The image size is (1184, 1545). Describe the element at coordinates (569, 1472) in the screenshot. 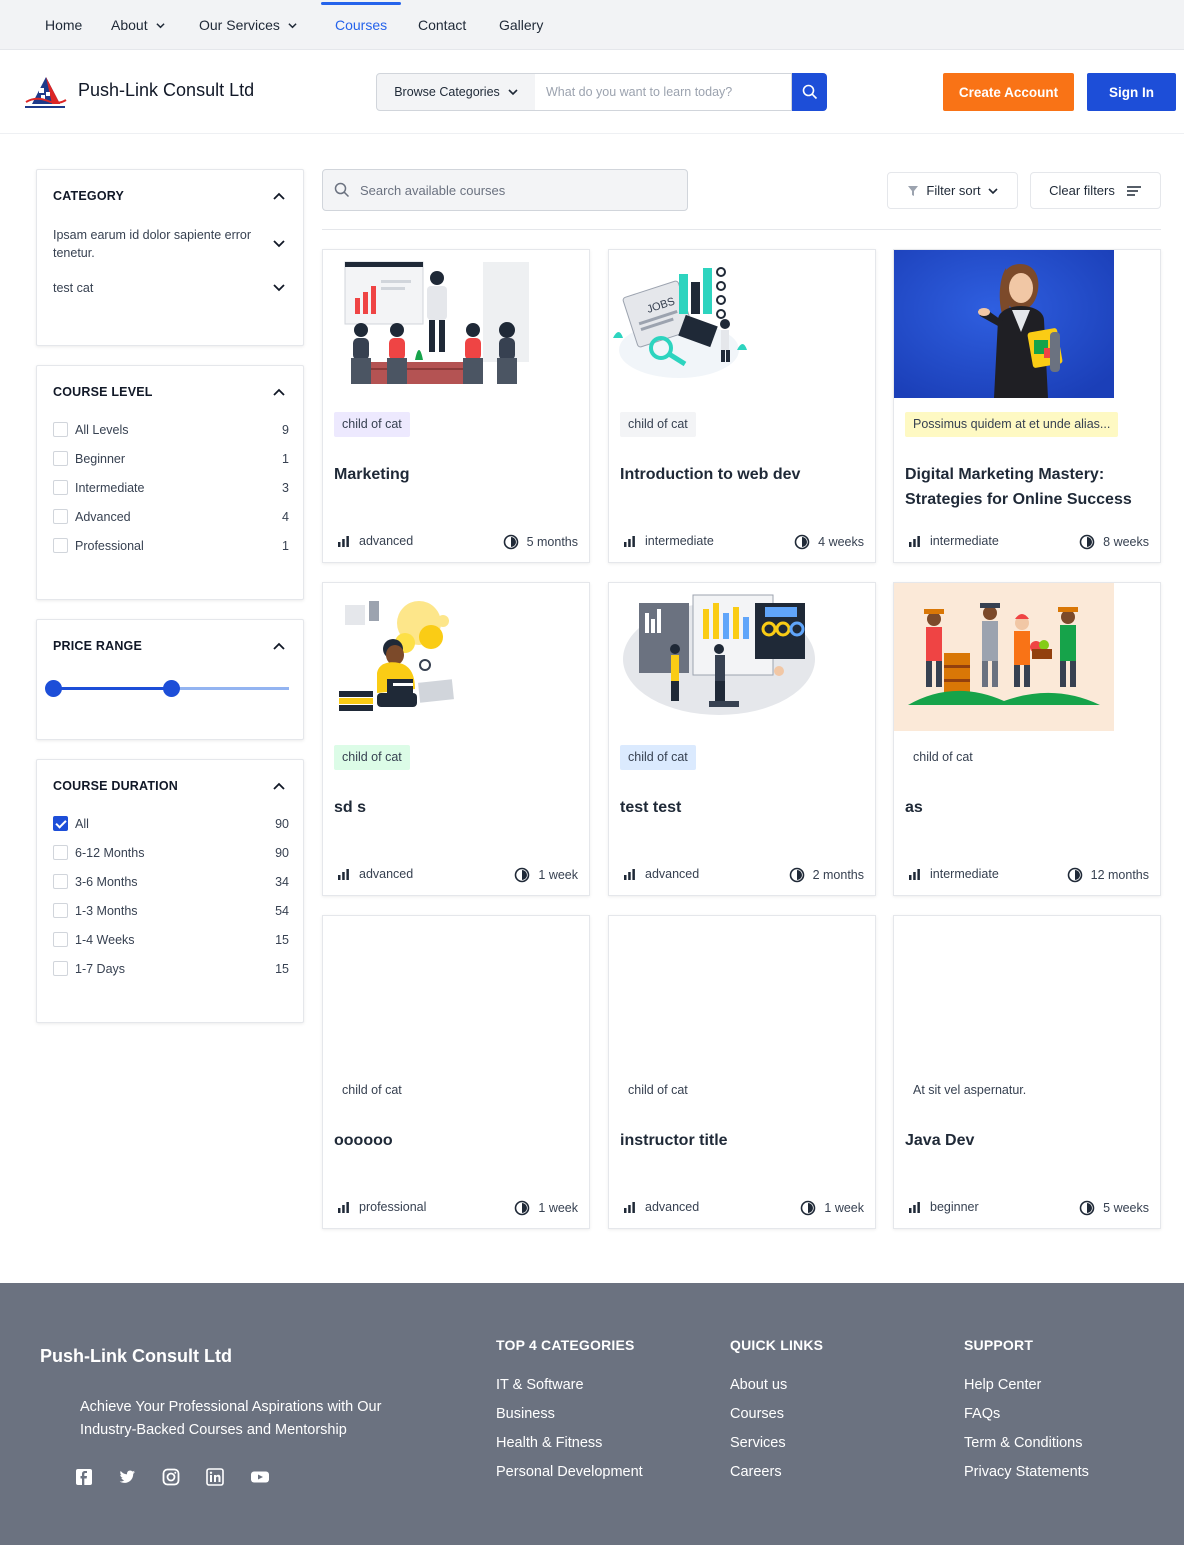

I see `footer-link: Personal Development` at that location.